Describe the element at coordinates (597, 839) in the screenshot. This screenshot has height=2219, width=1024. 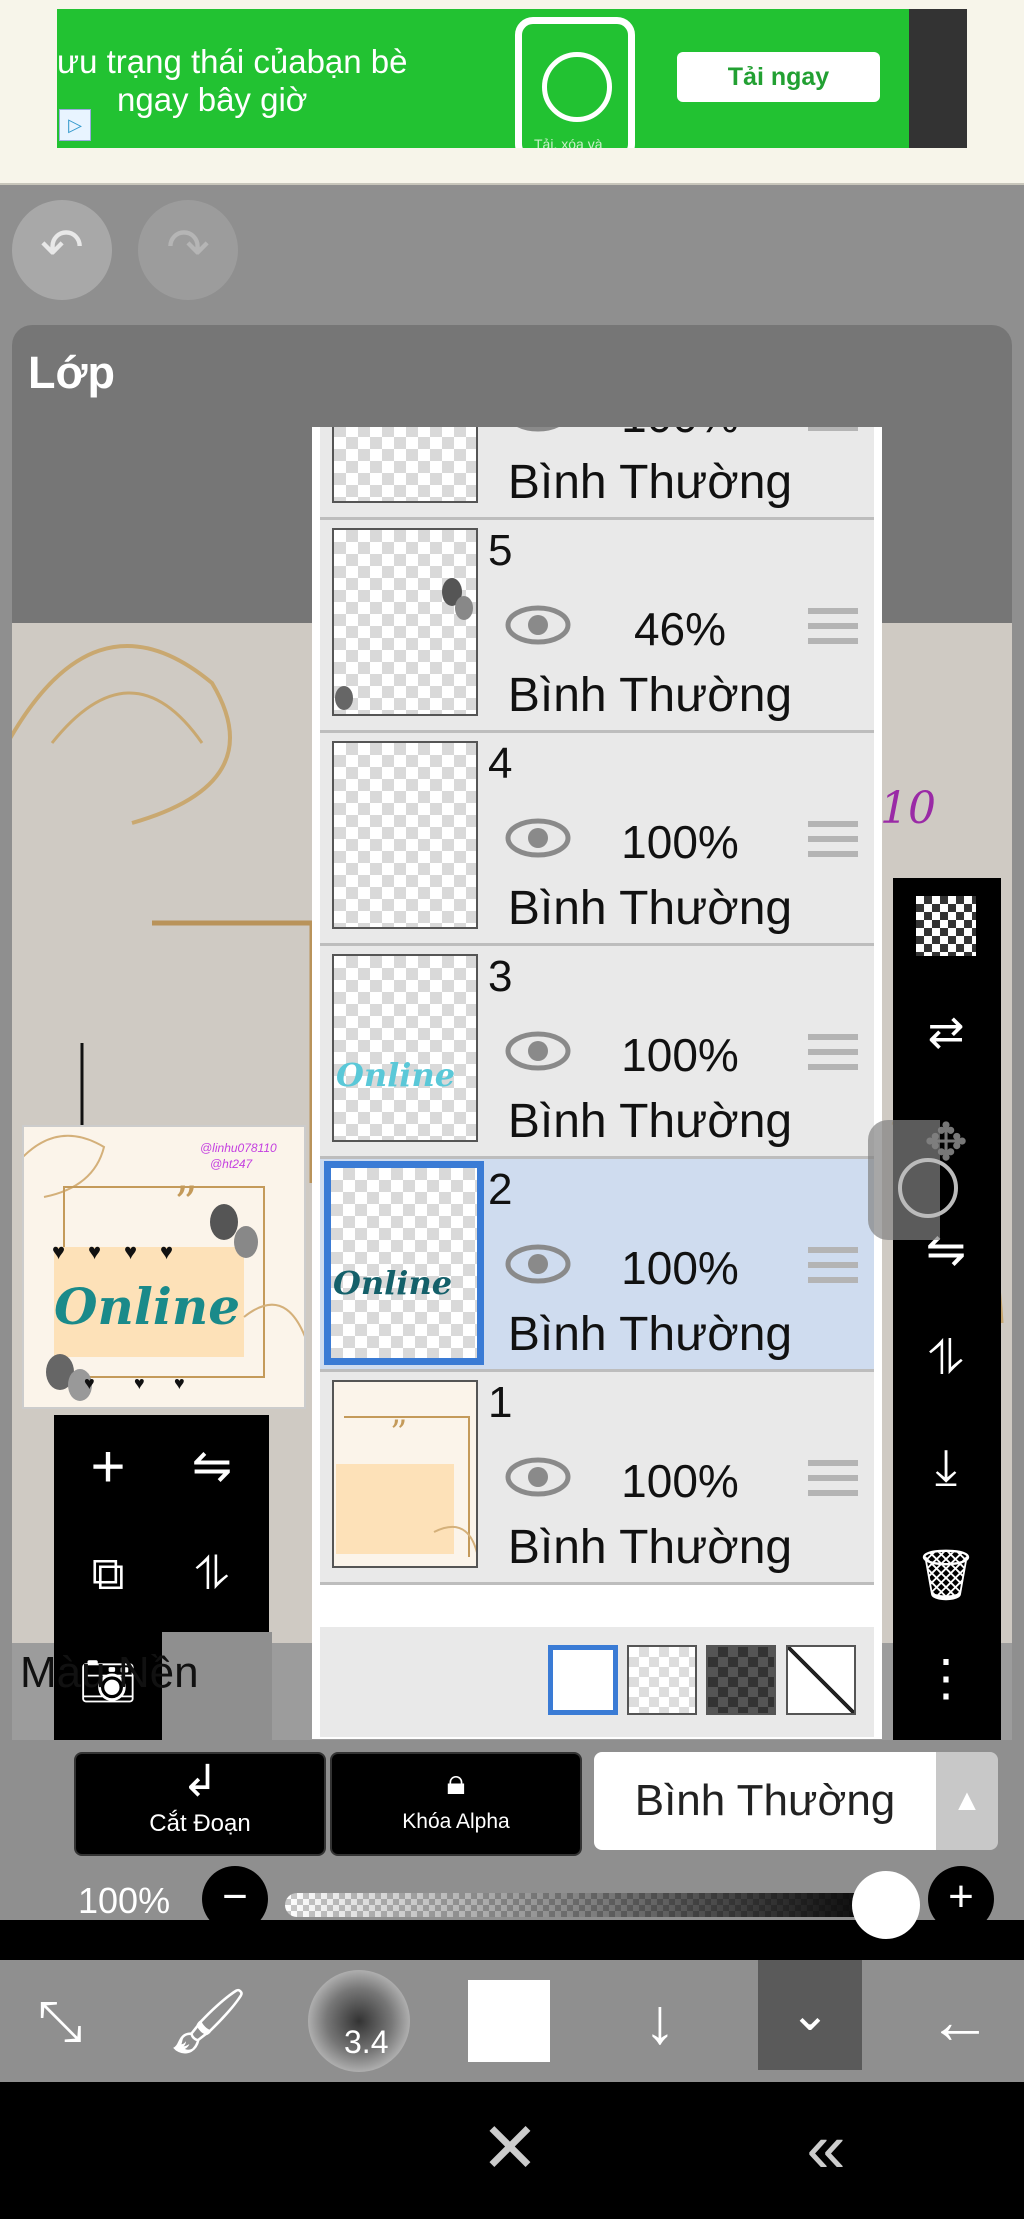
I see `layer-row: 4 100% Bình Thường` at that location.